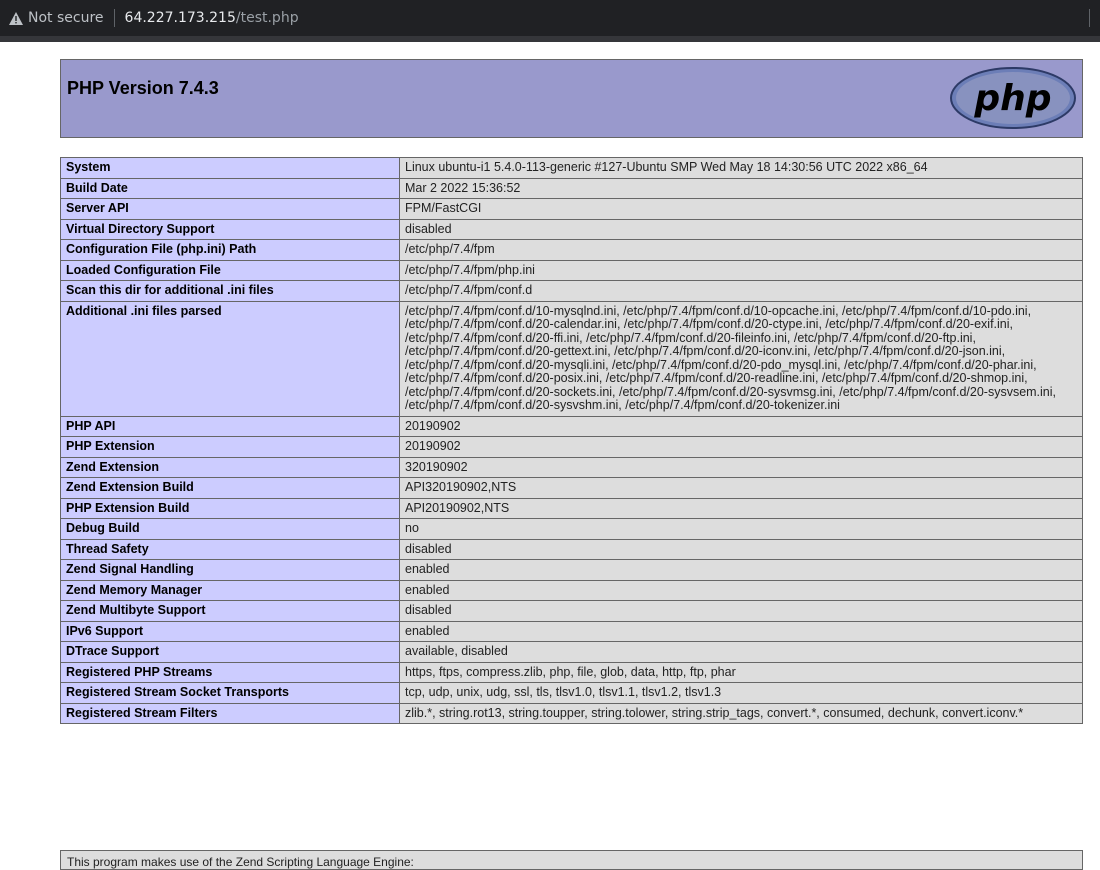 The width and height of the screenshot is (1100, 870). I want to click on php-header: PHP Version 7.4.3 php, so click(571, 98).